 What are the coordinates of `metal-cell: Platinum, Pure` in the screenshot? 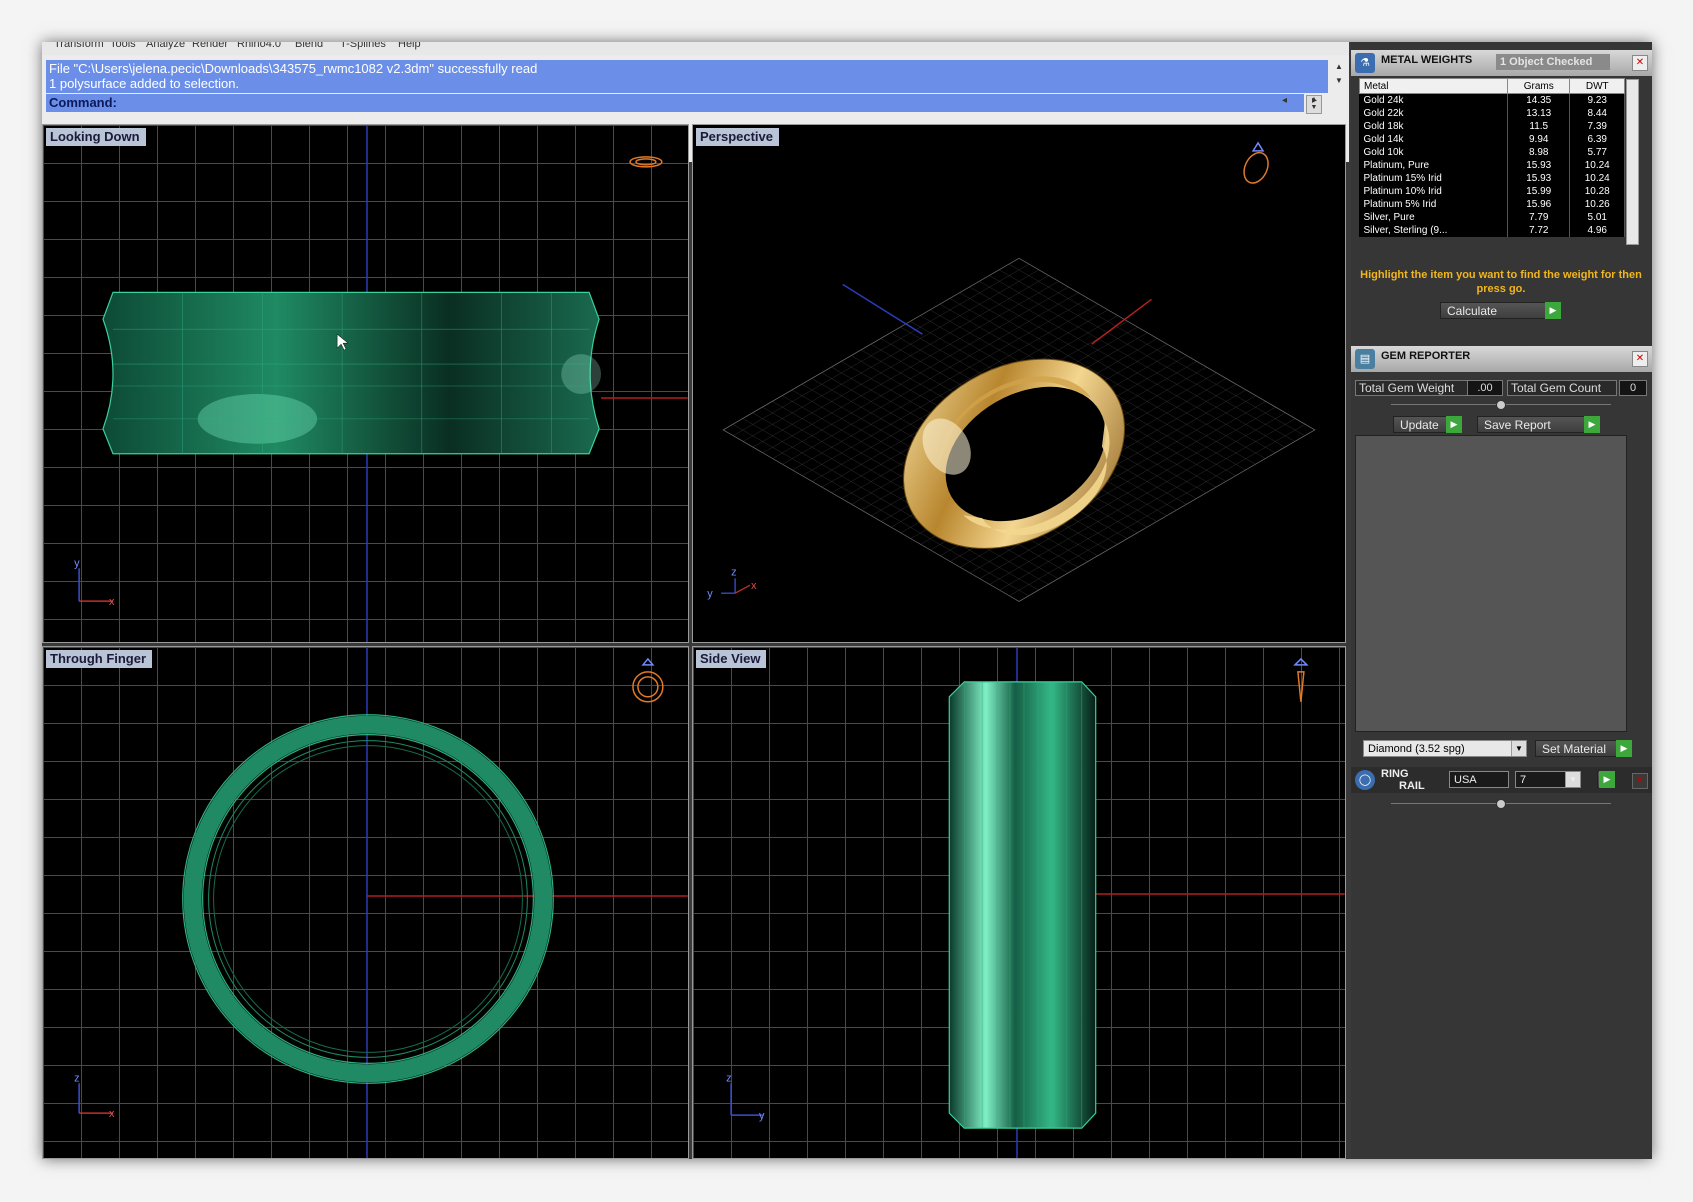 It's located at (1434, 165).